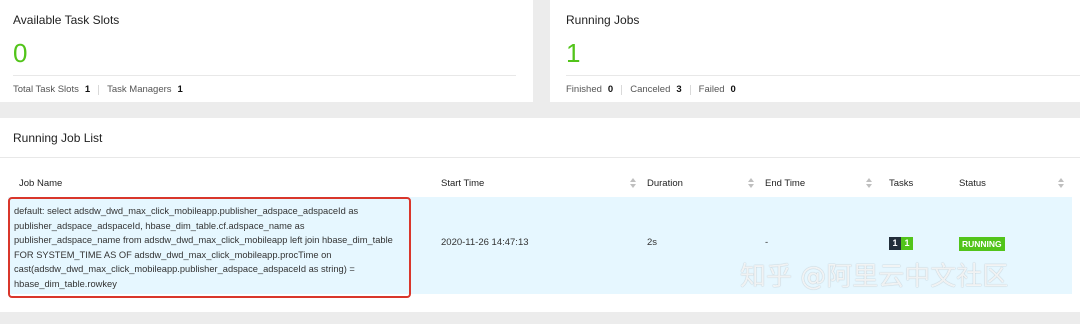 The width and height of the screenshot is (1080, 324). What do you see at coordinates (895, 243) in the screenshot?
I see `tasks-count-badge: 1` at bounding box center [895, 243].